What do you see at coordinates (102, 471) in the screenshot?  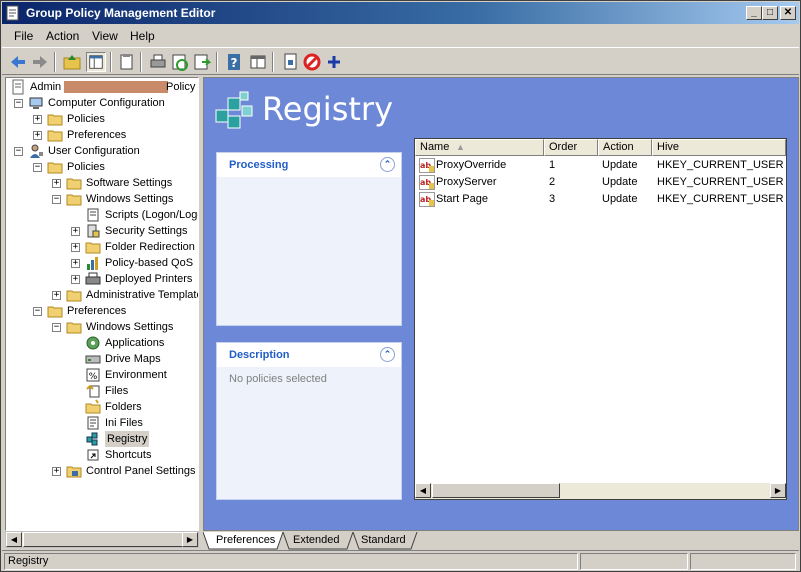 I see `tree-item-control-panel-settings: + Control Panel Settings` at bounding box center [102, 471].